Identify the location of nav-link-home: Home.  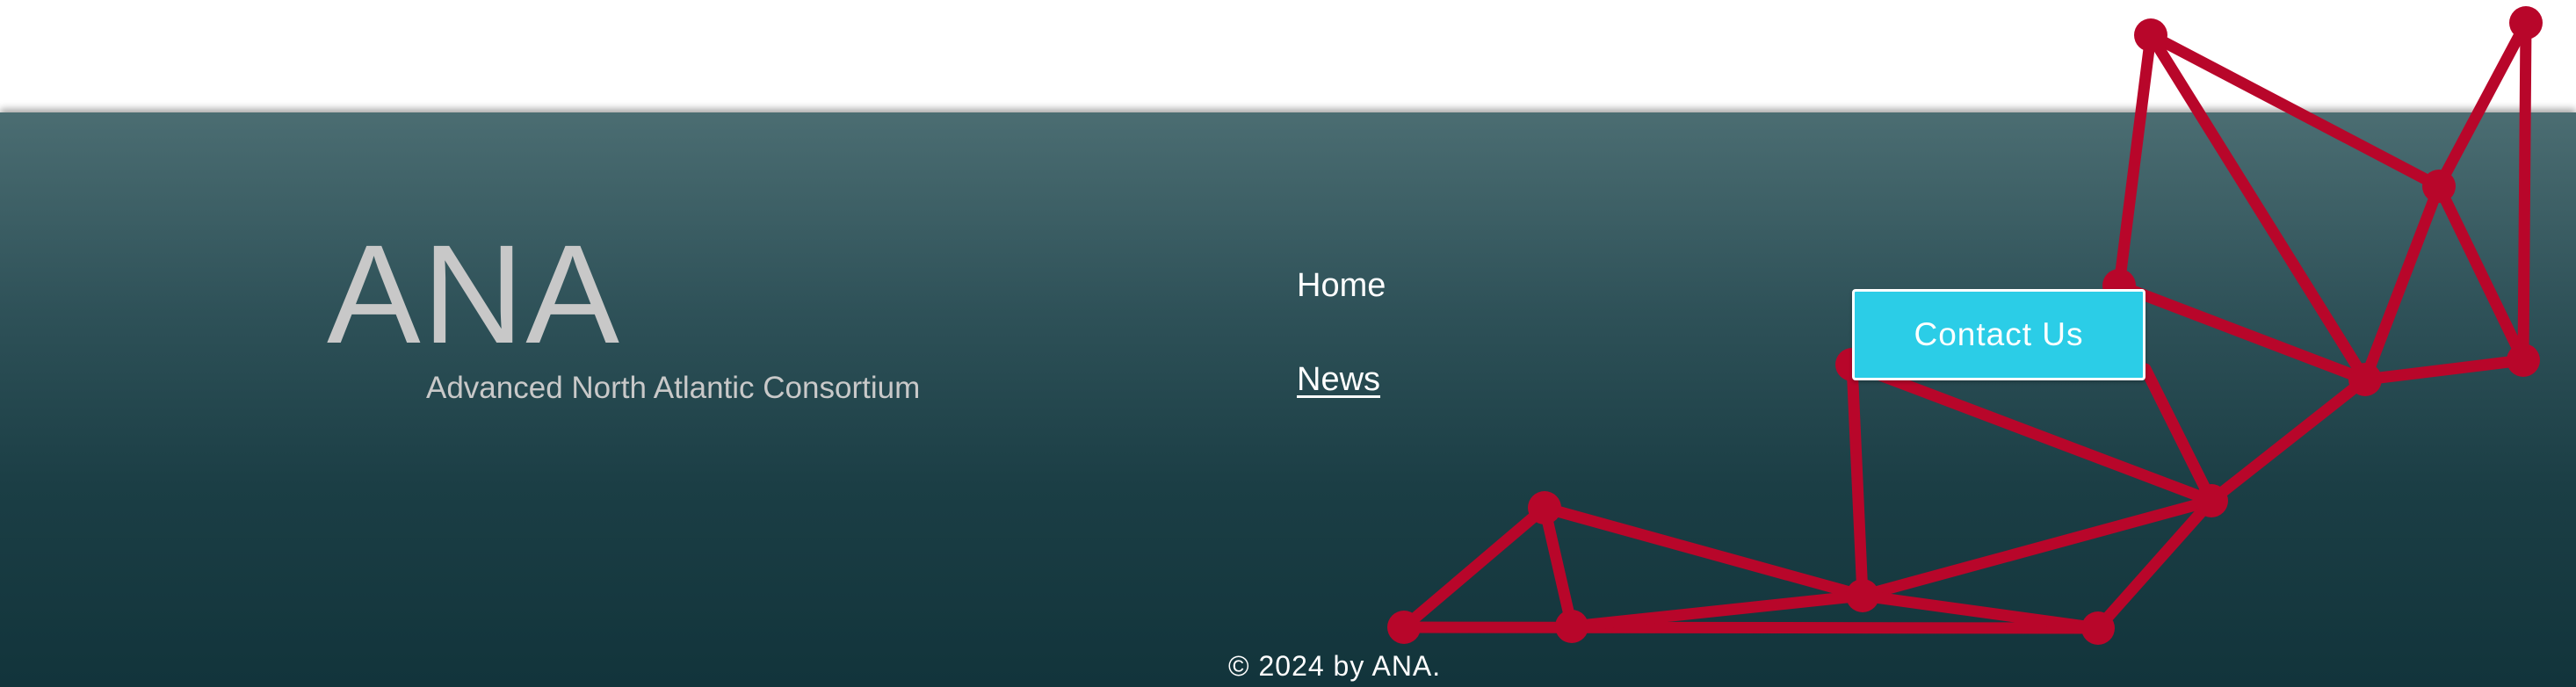
(1341, 286).